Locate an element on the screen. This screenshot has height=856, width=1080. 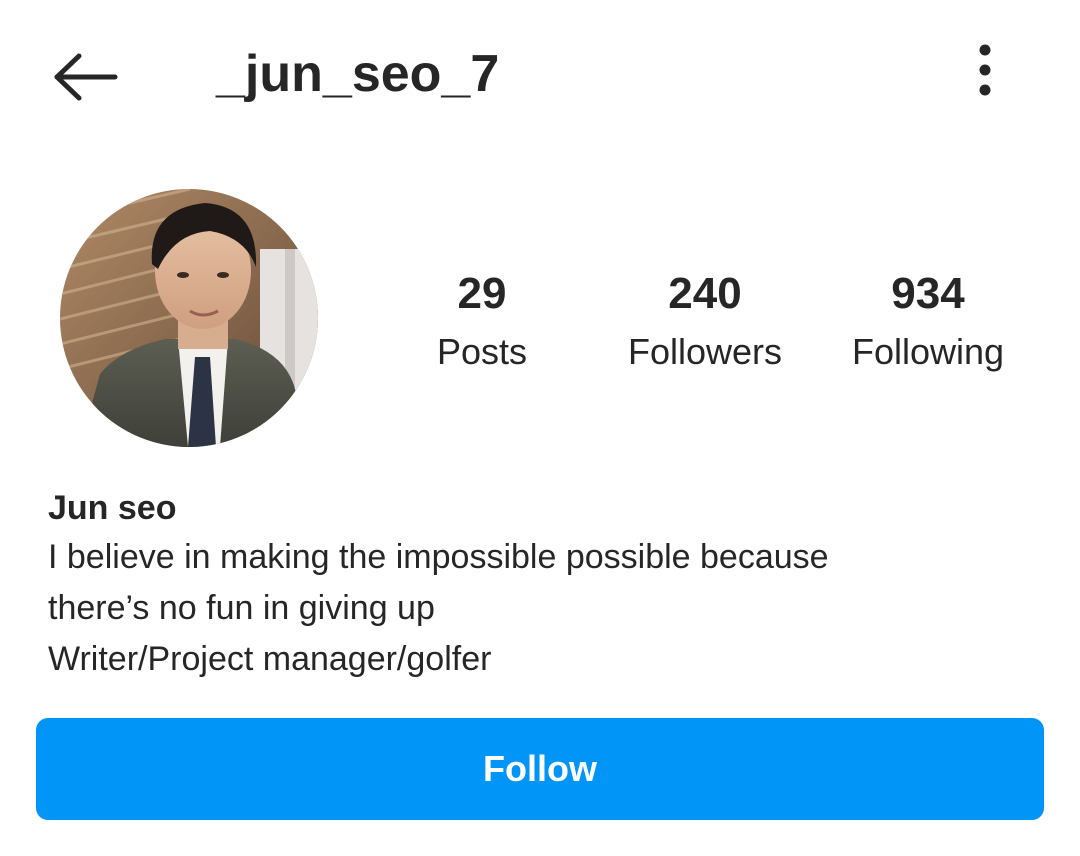
following-count: 934 is located at coordinates (928, 293).